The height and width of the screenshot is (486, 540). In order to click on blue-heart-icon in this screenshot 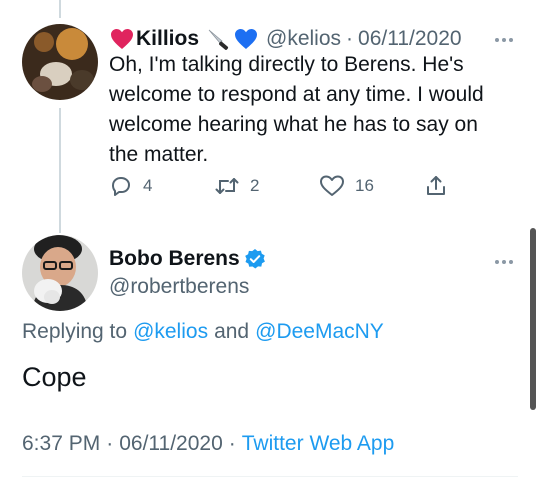, I will do `click(246, 39)`.